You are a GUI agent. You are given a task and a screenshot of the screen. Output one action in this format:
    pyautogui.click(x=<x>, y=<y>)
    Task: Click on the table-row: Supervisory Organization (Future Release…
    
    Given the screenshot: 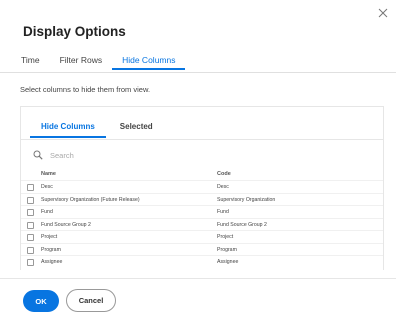 What is the action you would take?
    pyautogui.click(x=202, y=199)
    